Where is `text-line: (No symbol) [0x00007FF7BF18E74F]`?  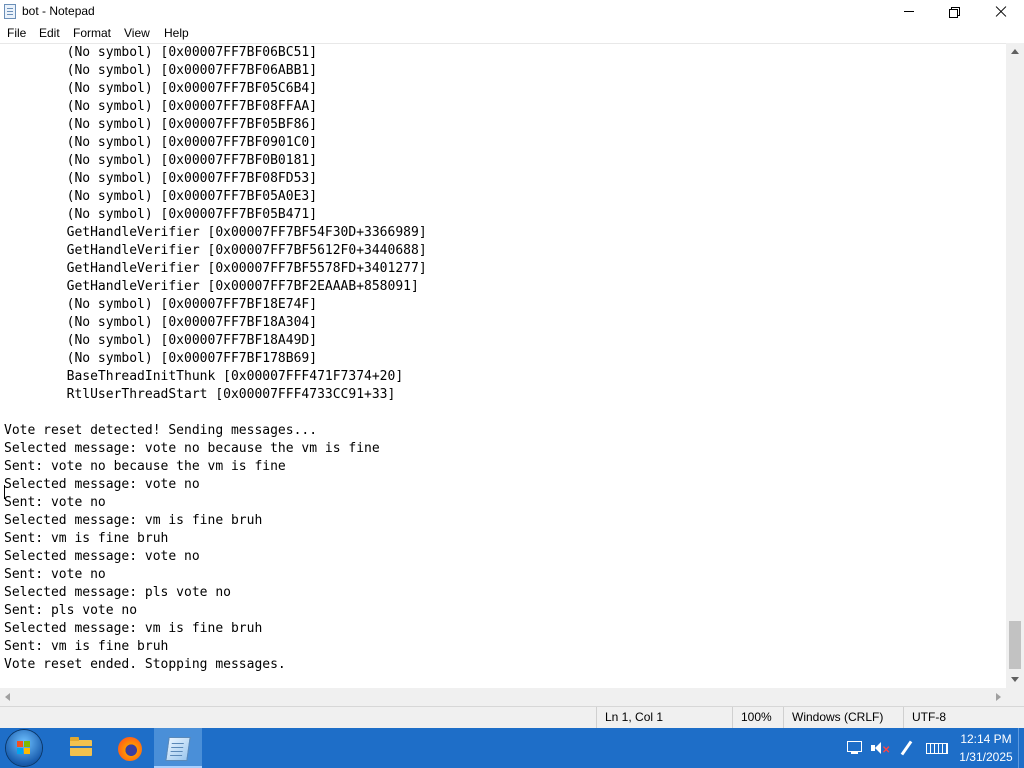 text-line: (No symbol) [0x00007FF7BF18E74F] is located at coordinates (215, 305).